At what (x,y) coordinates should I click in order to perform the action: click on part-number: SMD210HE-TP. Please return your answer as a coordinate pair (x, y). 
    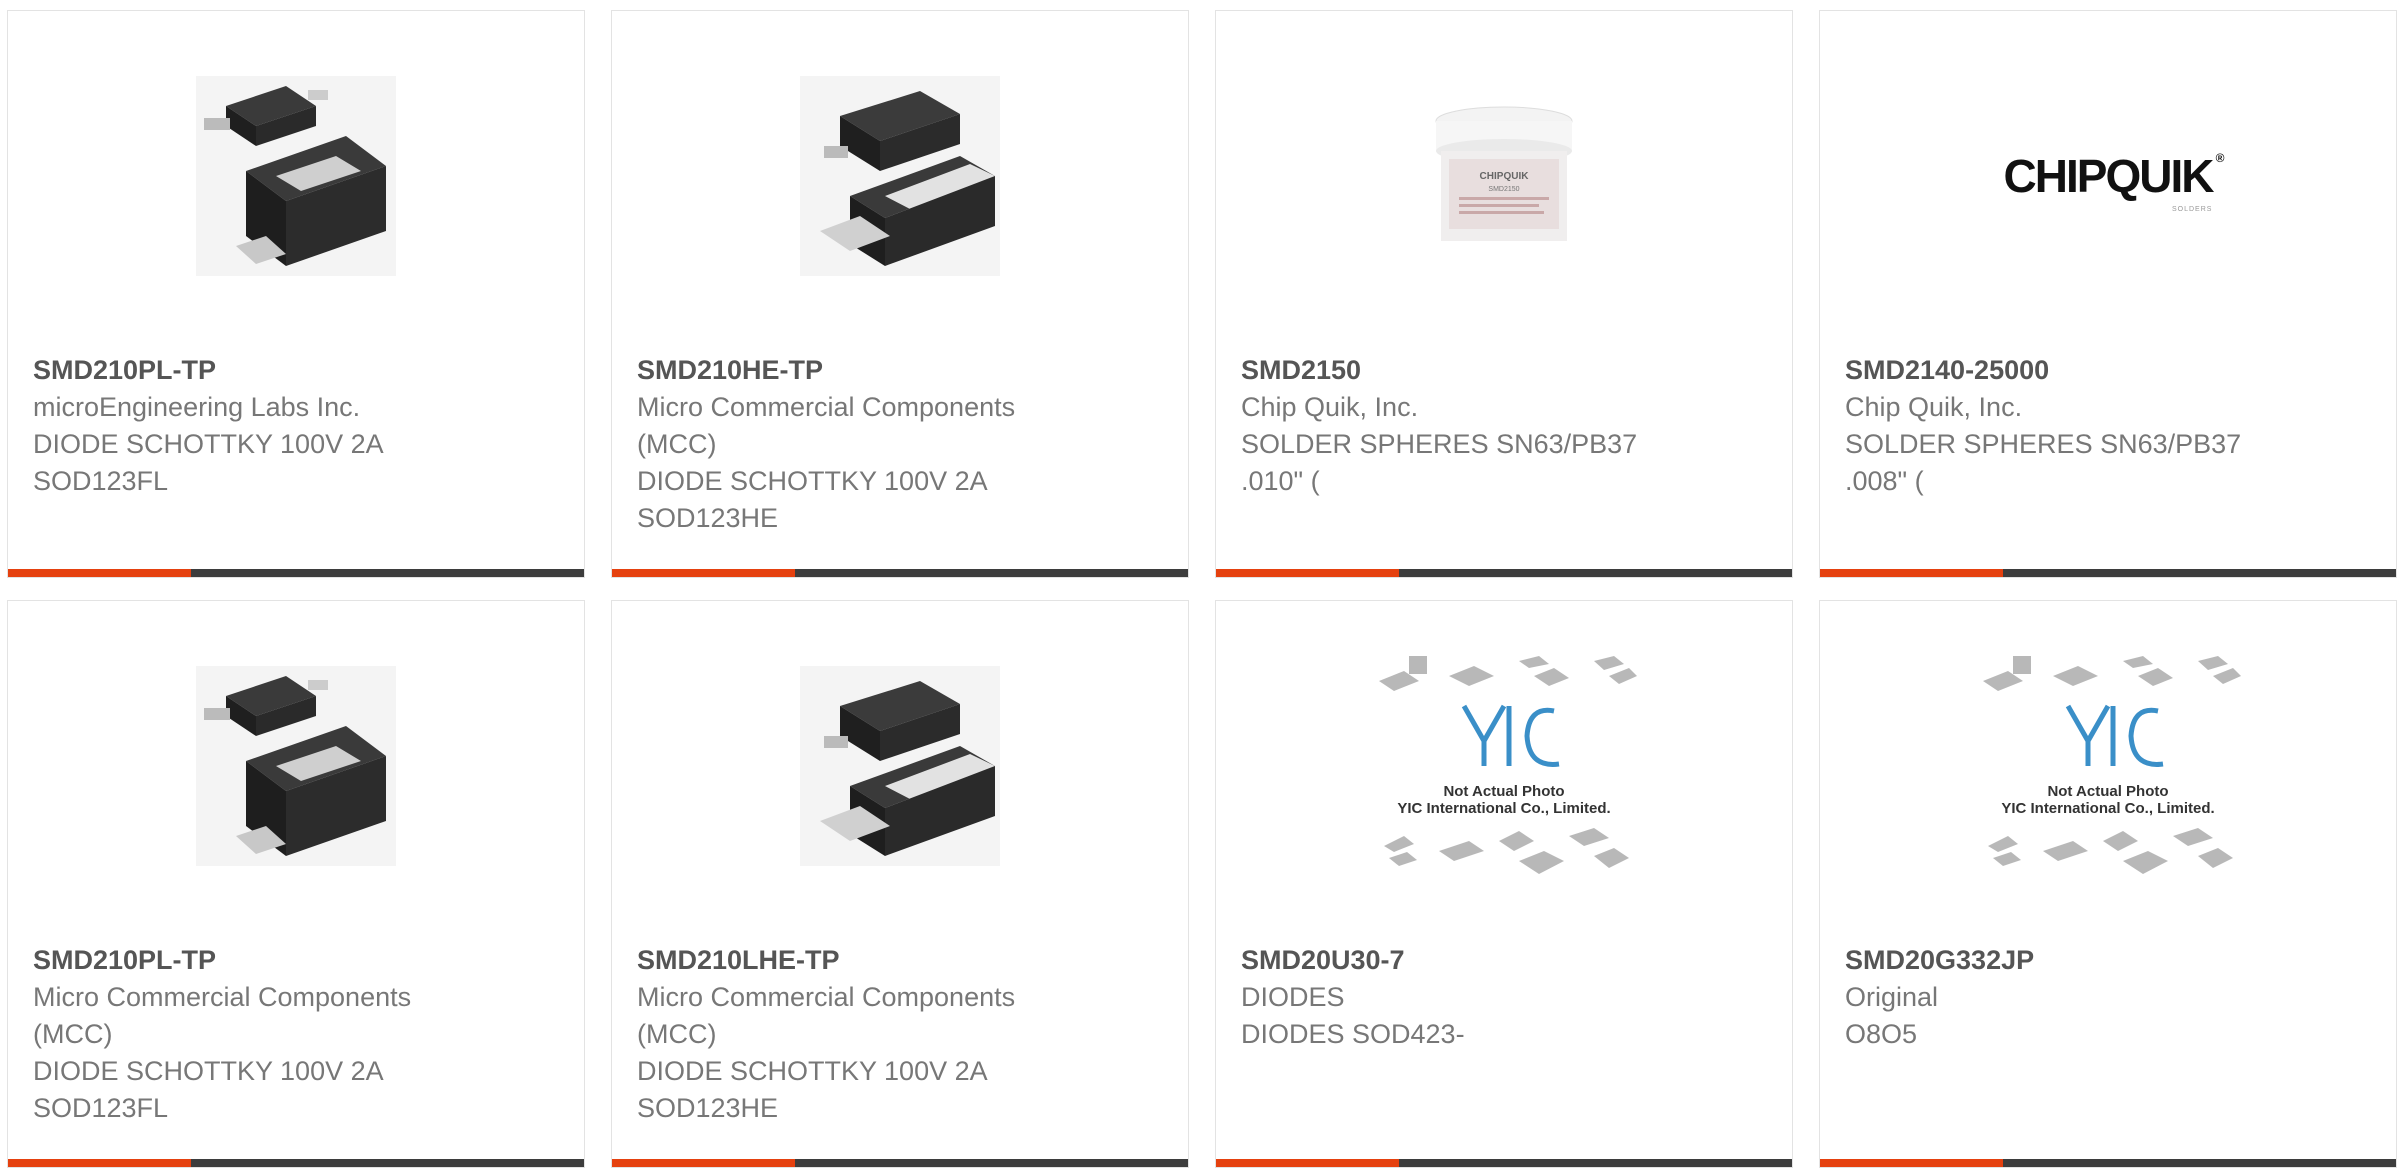
    Looking at the image, I should click on (857, 370).